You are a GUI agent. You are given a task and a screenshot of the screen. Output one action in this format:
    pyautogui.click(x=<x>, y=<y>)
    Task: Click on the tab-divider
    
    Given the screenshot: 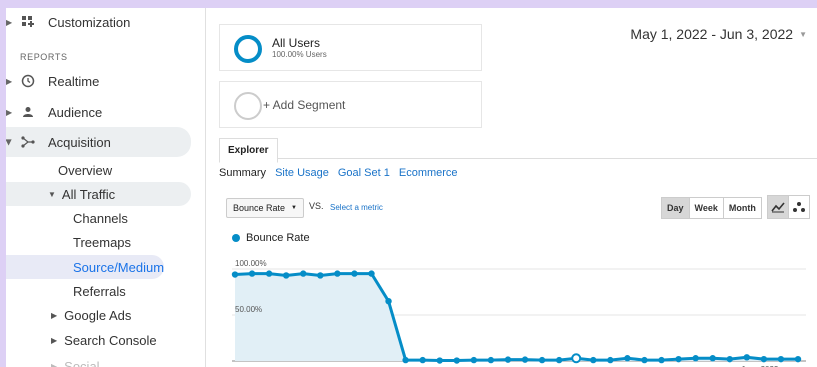 What is the action you would take?
    pyautogui.click(x=518, y=158)
    